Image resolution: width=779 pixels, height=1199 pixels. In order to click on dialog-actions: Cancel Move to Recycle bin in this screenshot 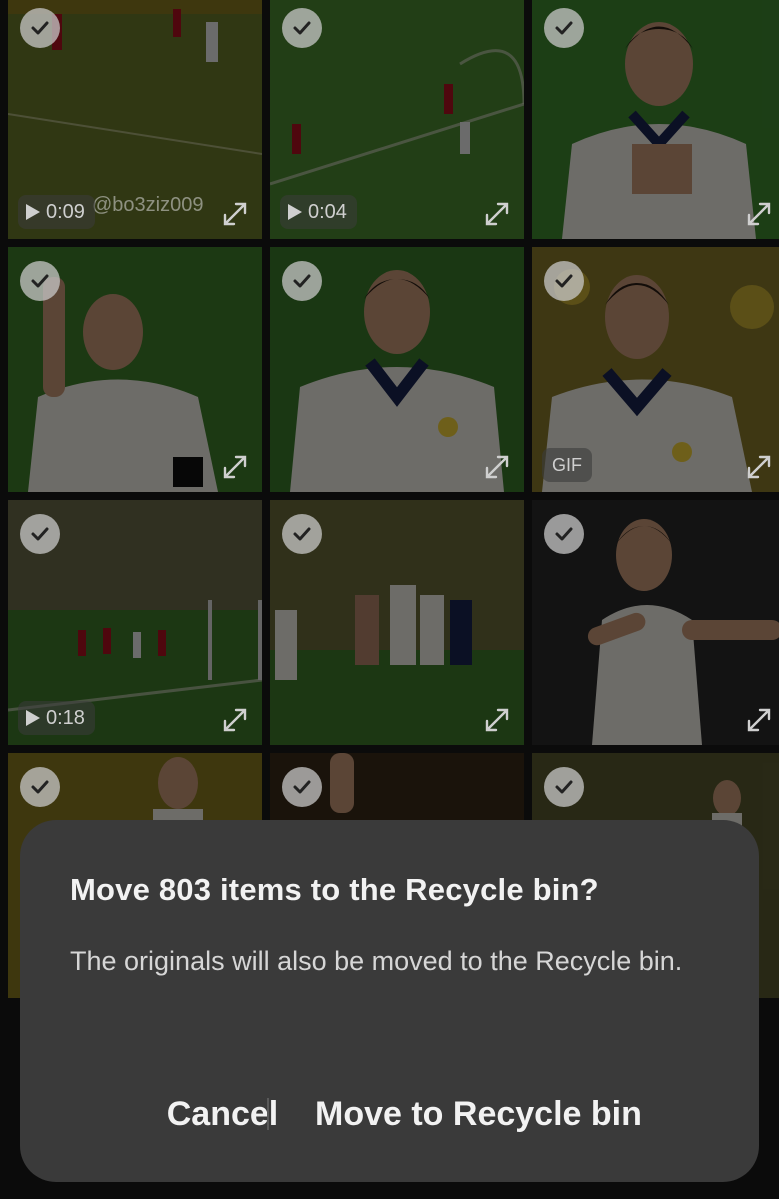, I will do `click(389, 1114)`.